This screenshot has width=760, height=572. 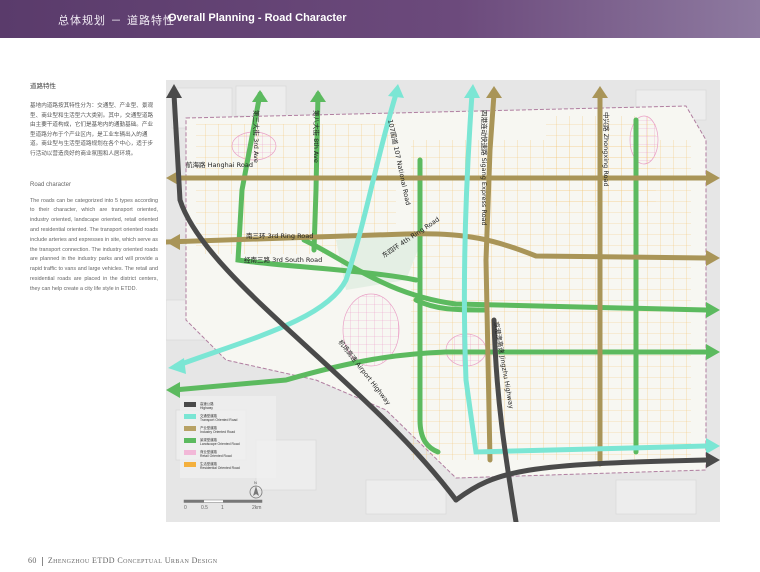 I want to click on svg-text: N, so click(x=255, y=482).